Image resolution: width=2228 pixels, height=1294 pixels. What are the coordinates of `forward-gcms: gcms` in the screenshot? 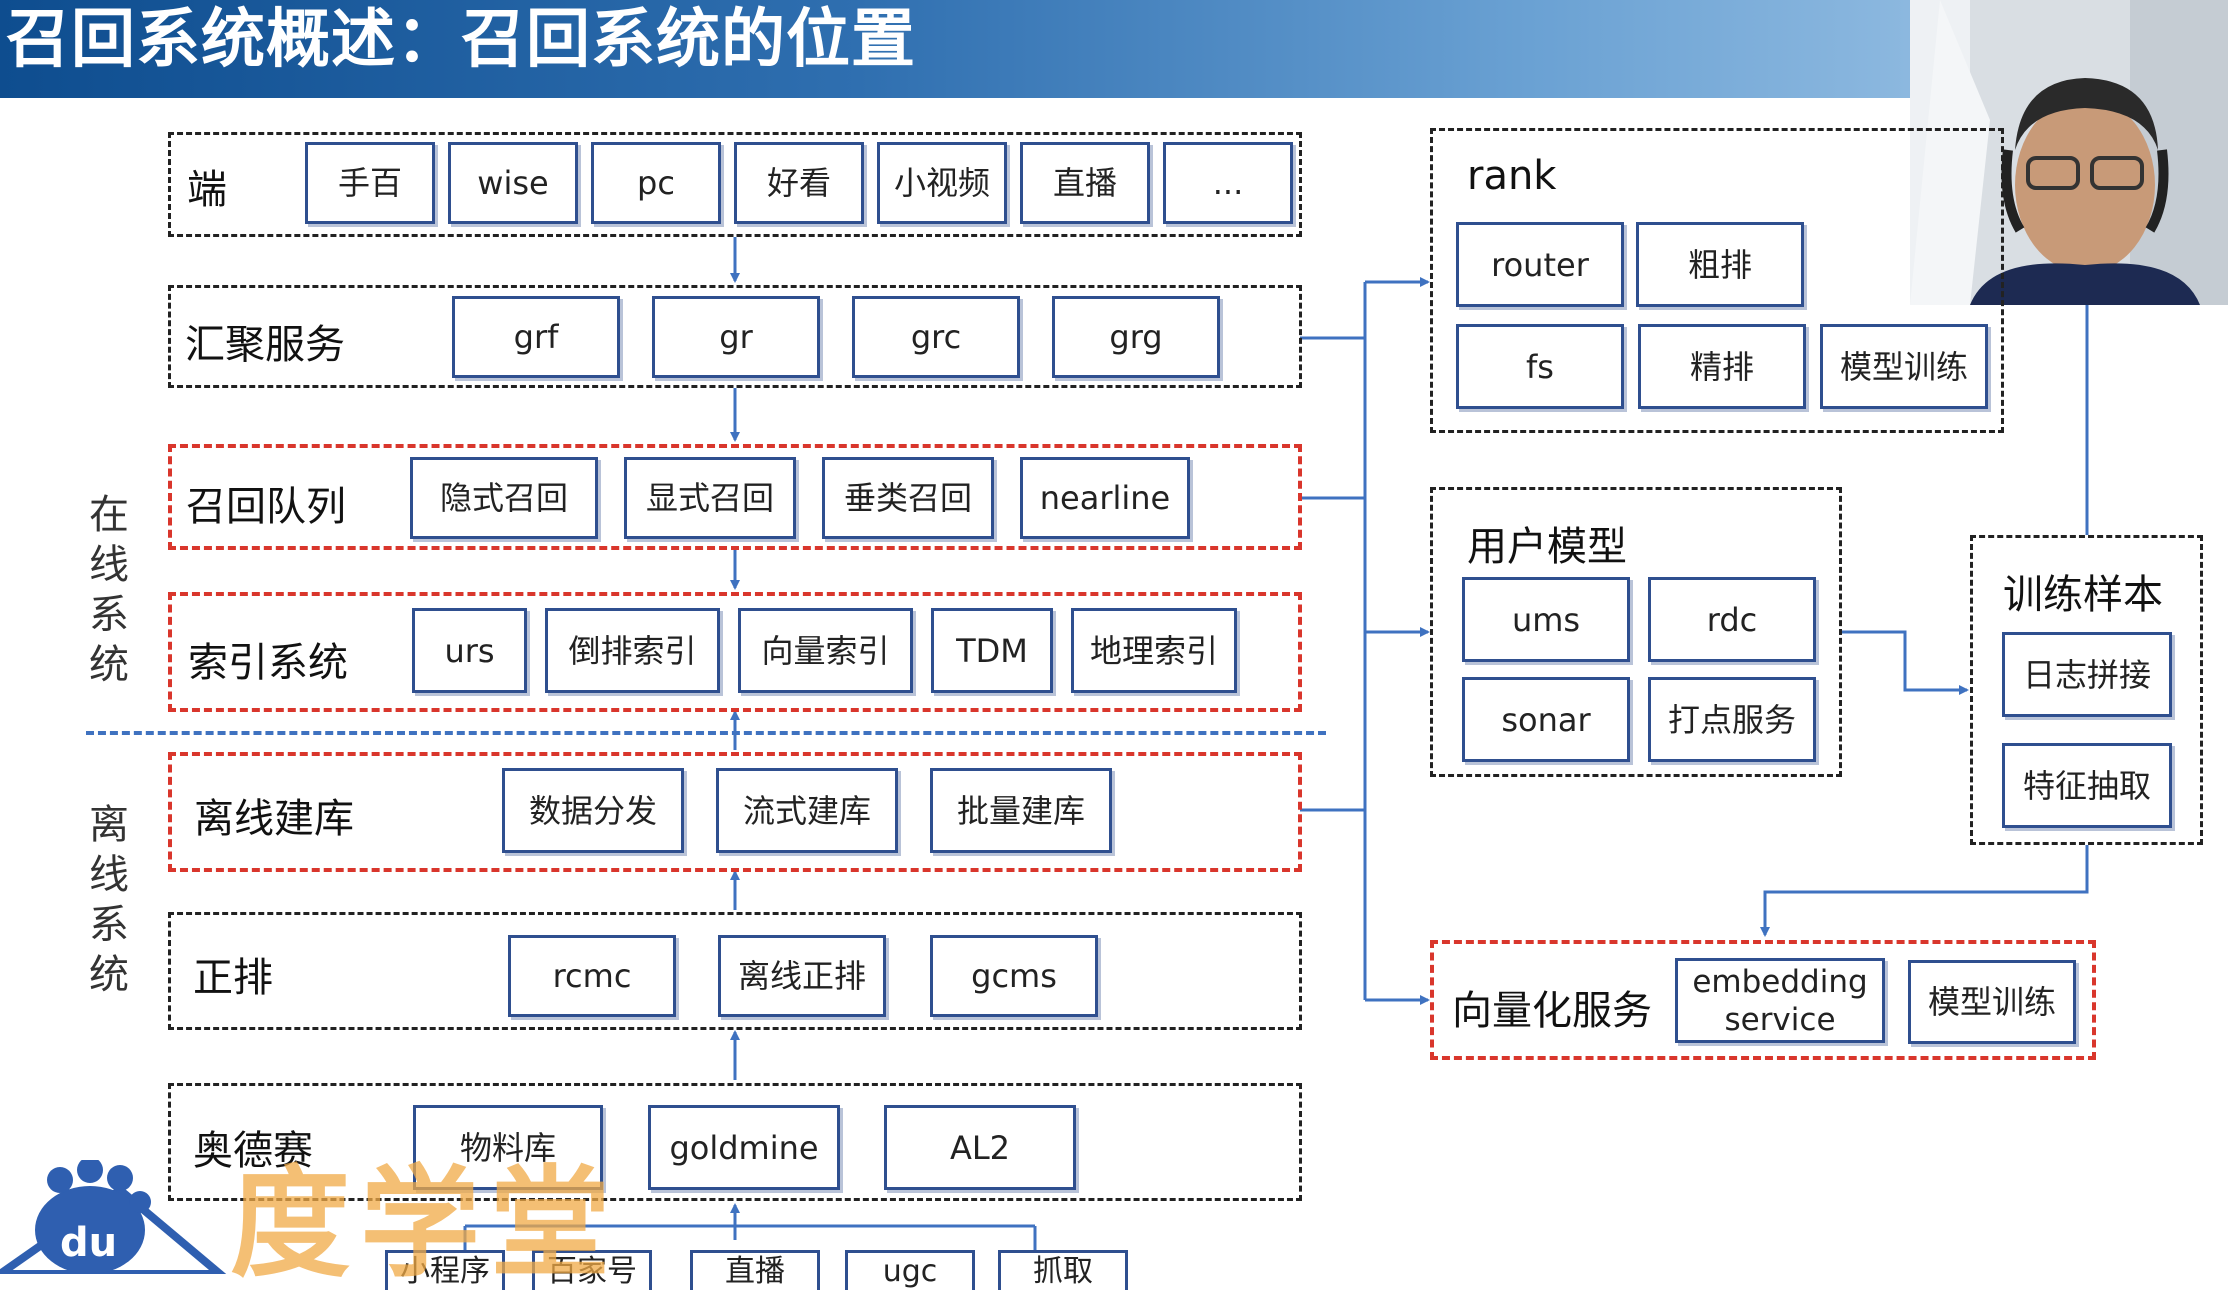 It's located at (1014, 976).